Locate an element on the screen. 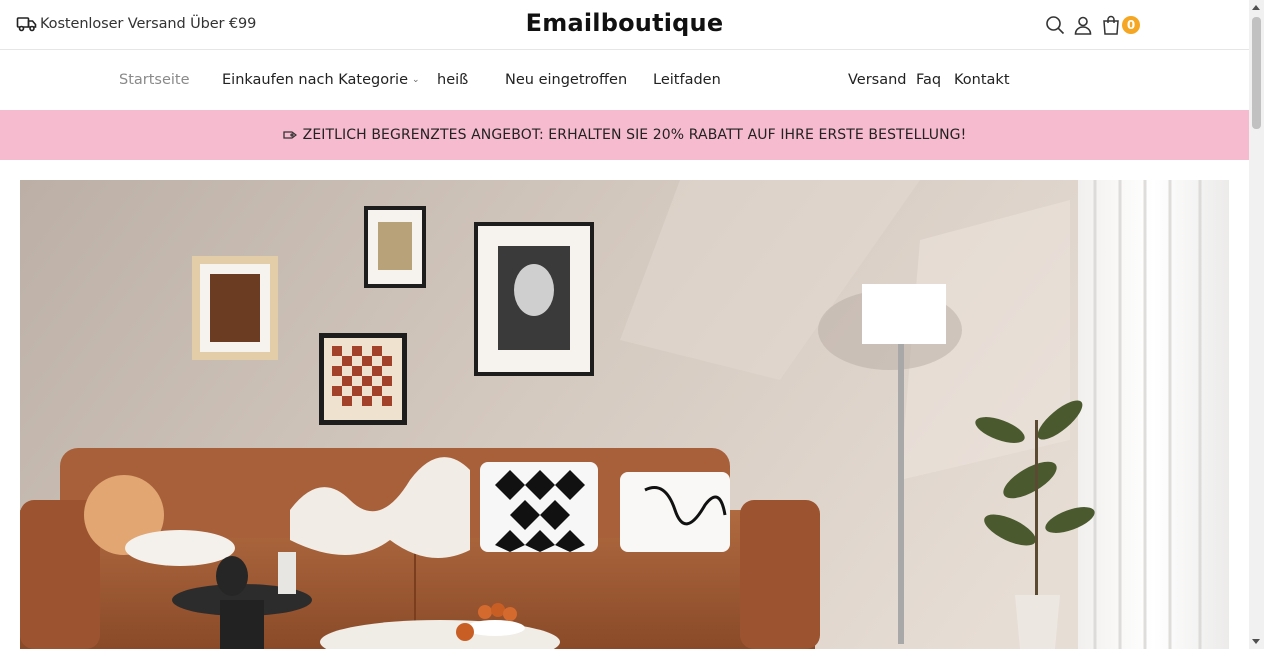 Image resolution: width=1264 pixels, height=649 pixels. cart-count-badge: 0 is located at coordinates (1131, 25).